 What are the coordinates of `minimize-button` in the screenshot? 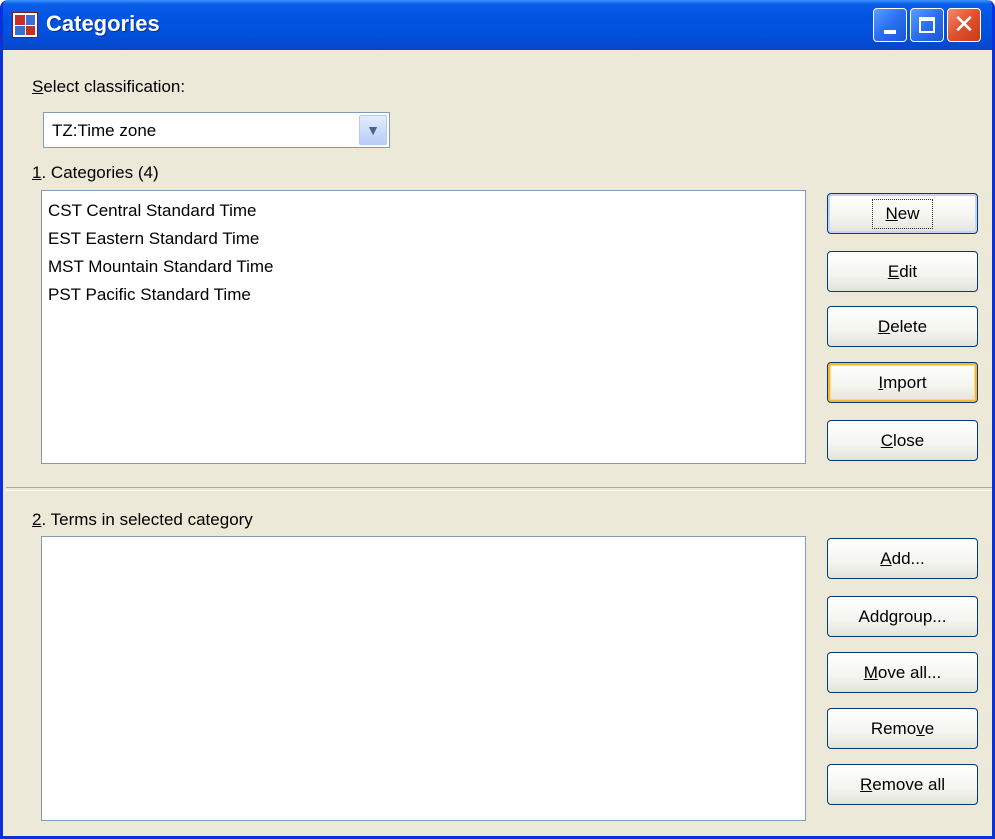 It's located at (890, 25).